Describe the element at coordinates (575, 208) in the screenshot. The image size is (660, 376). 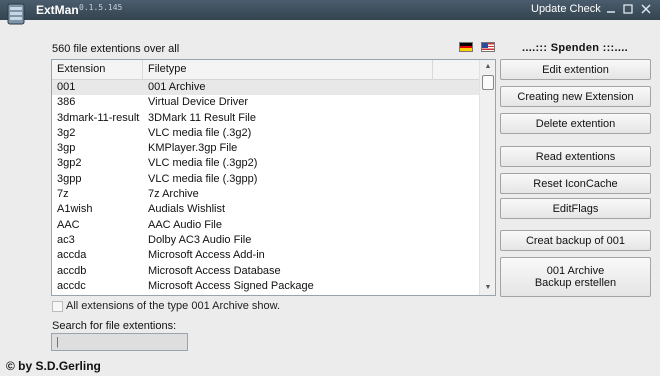
I see `editflags-button: EditFlags` at that location.